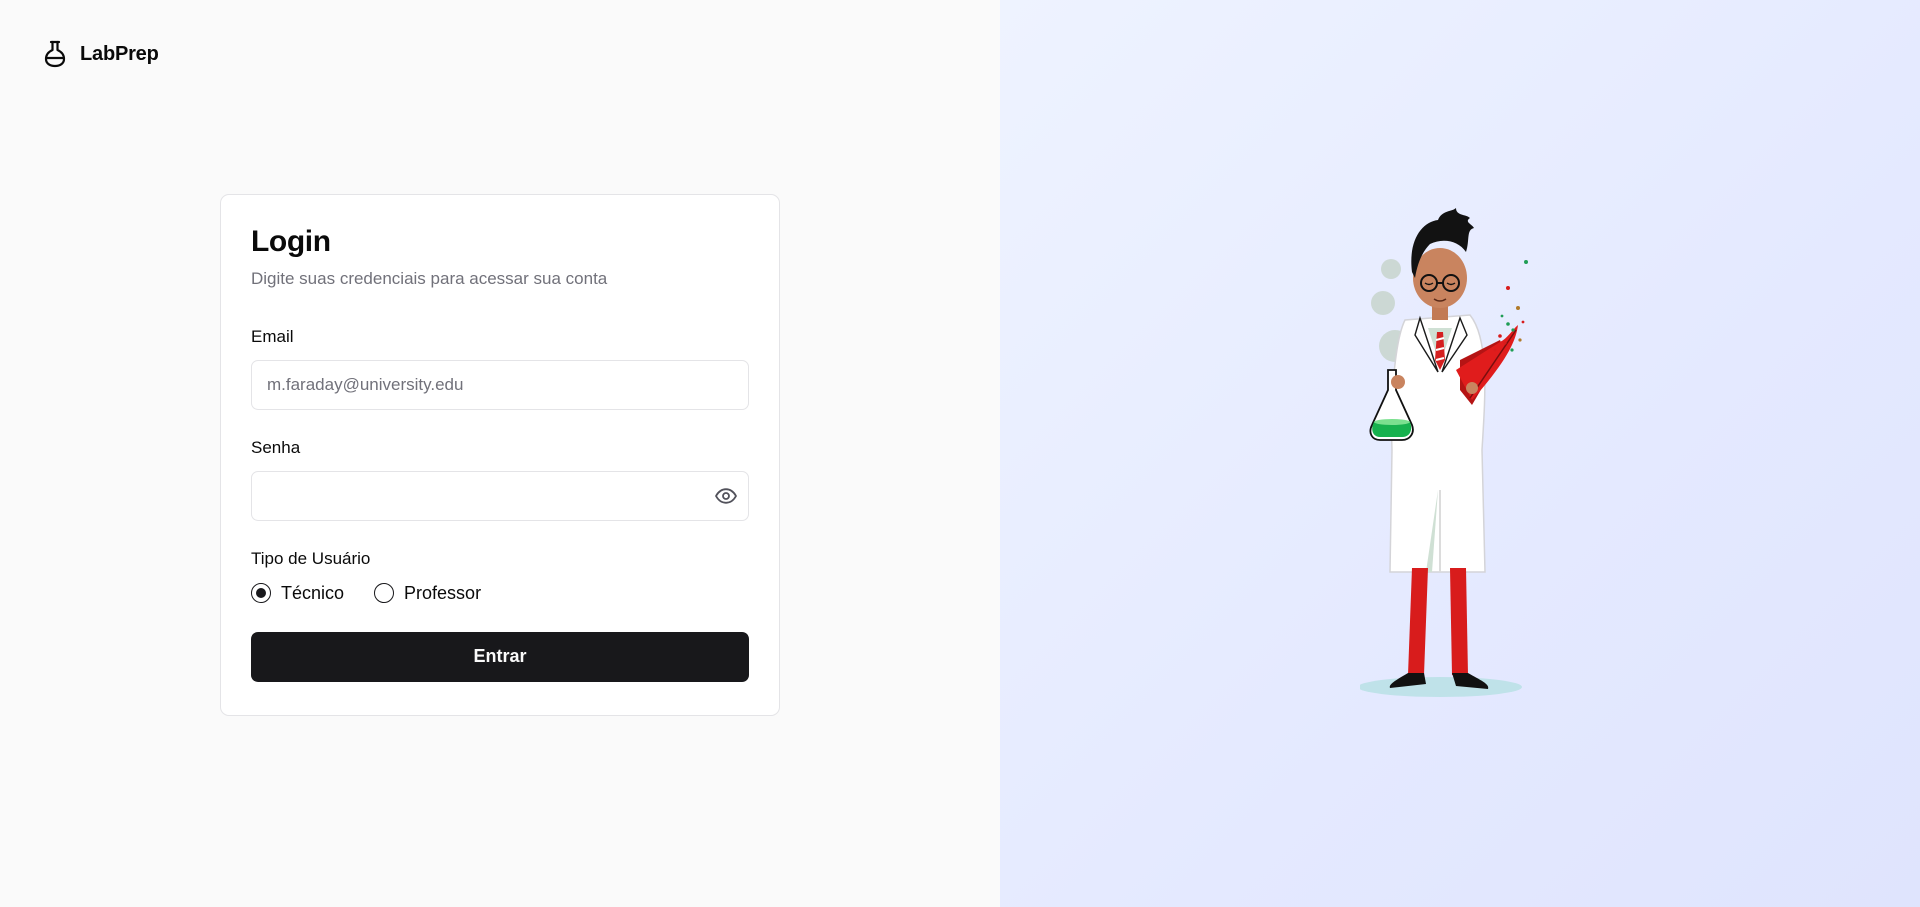 The height and width of the screenshot is (907, 1920). I want to click on email-field, so click(500, 384).